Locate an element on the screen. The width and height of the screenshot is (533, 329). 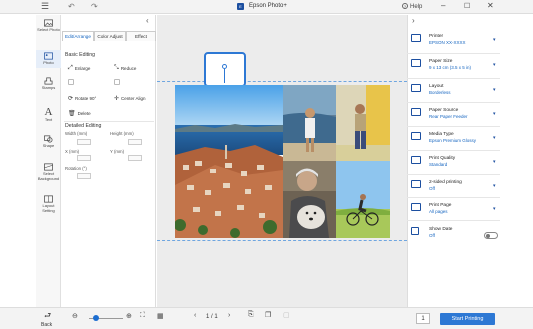
rail-select-background: Select Background is located at coordinates (48, 175).